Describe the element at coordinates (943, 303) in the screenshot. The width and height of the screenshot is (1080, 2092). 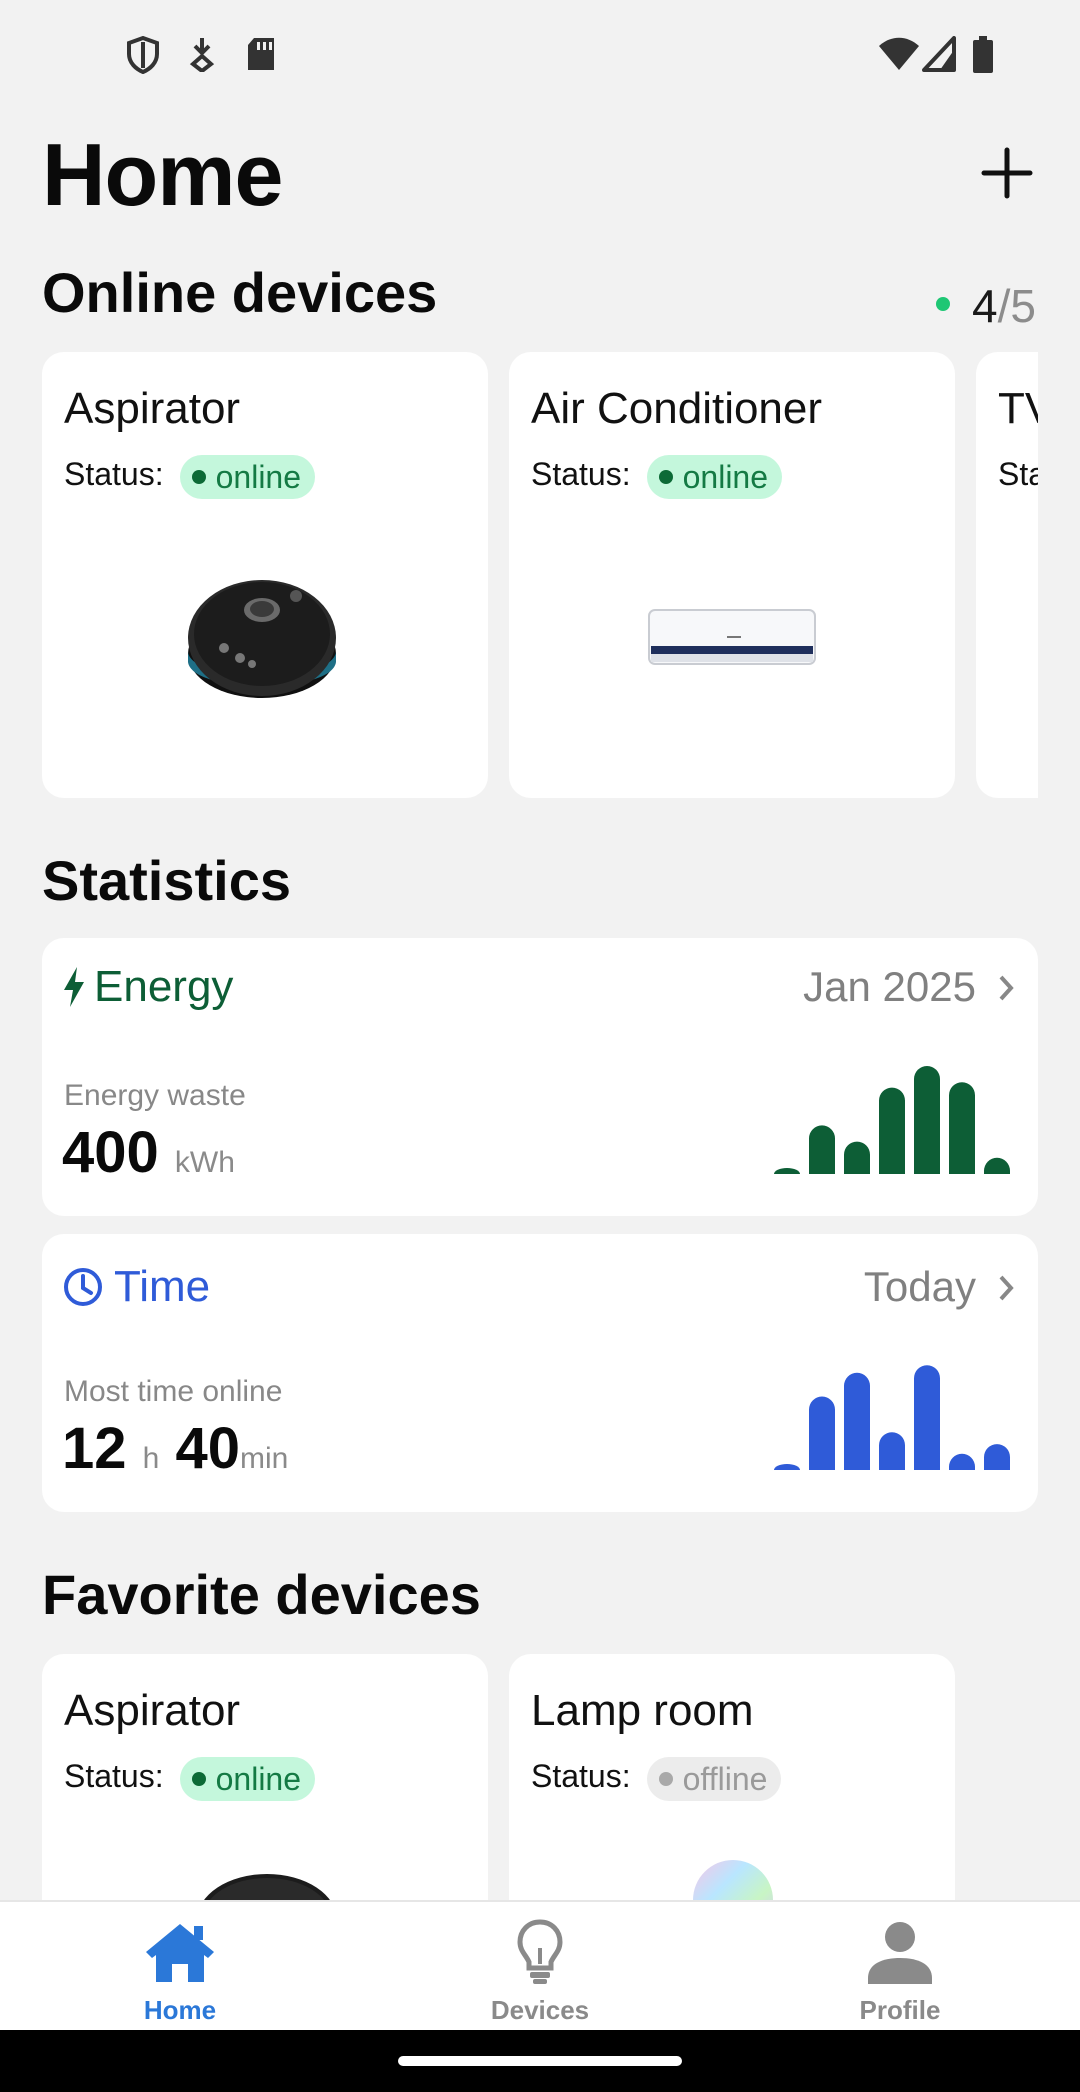
I see `online-dot` at that location.